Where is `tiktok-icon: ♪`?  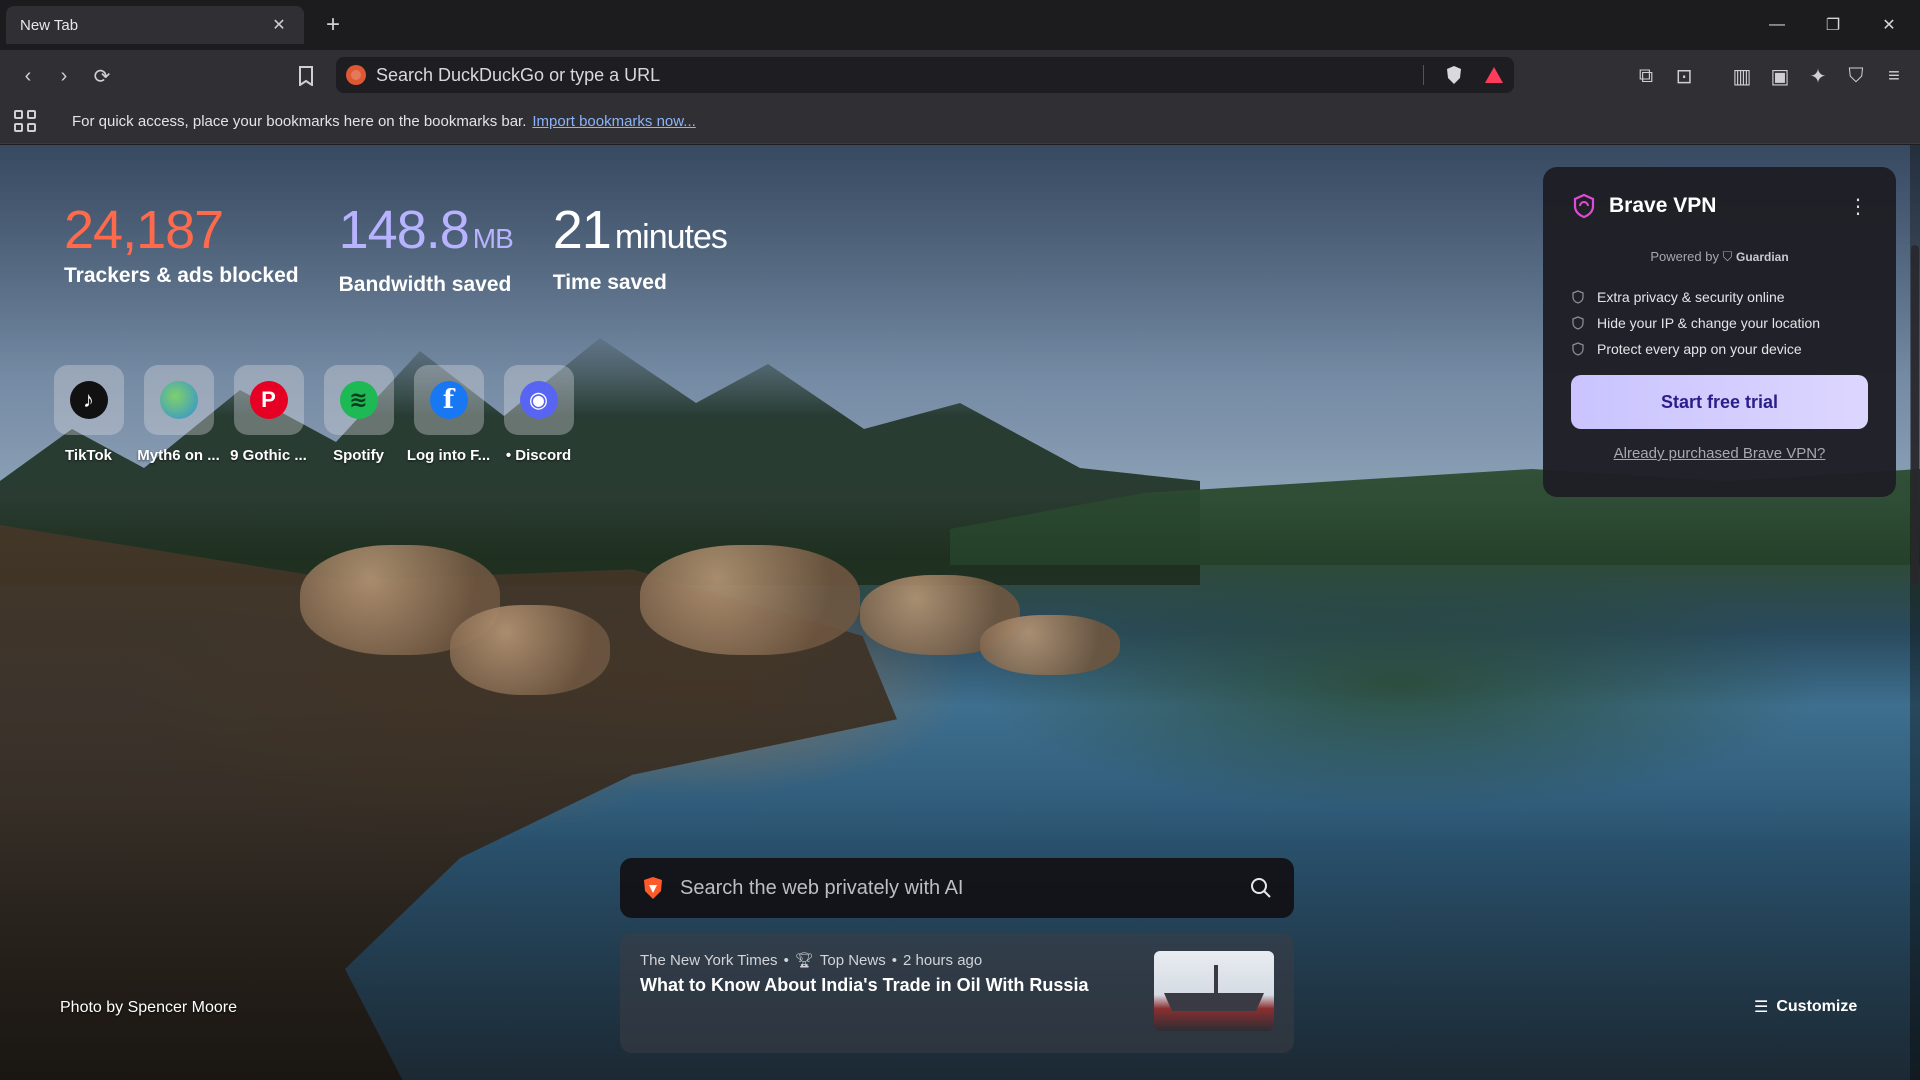 tiktok-icon: ♪ is located at coordinates (88, 400).